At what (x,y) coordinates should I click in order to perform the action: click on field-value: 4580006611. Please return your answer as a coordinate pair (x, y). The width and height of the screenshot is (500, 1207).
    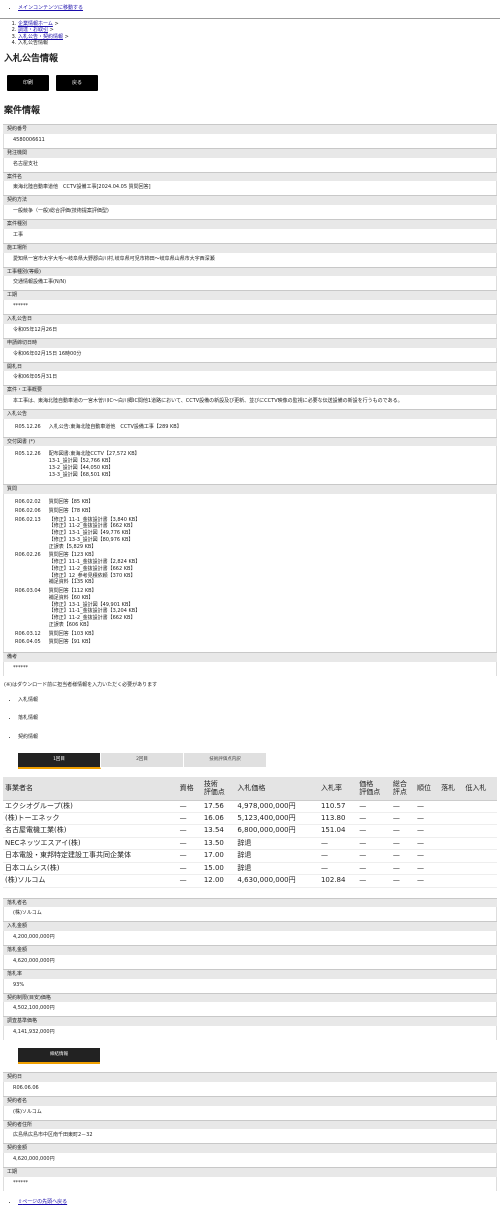
    Looking at the image, I should click on (250, 140).